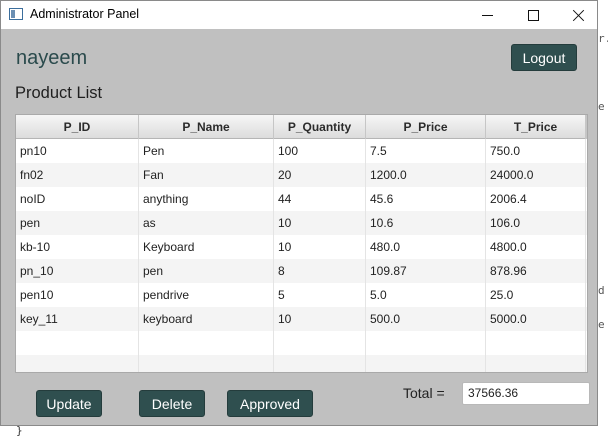 This screenshot has width=608, height=436. I want to click on table-cell: key_11, so click(77, 319).